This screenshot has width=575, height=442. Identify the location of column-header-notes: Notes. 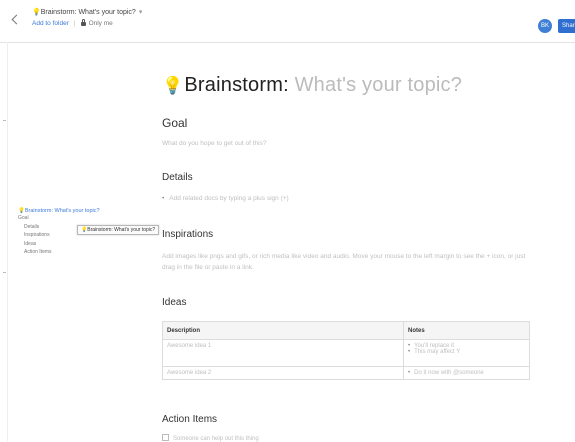
(466, 330).